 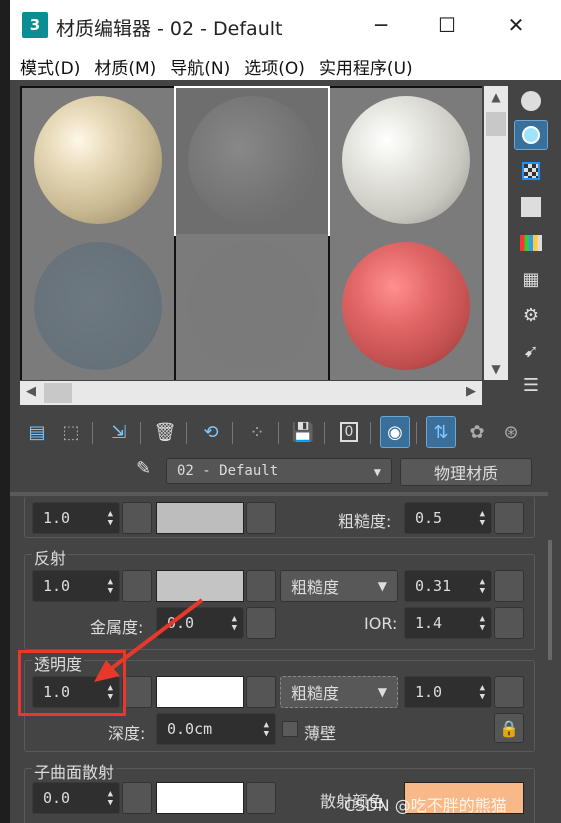 I want to click on material-name: 02 - Default, so click(x=228, y=471).